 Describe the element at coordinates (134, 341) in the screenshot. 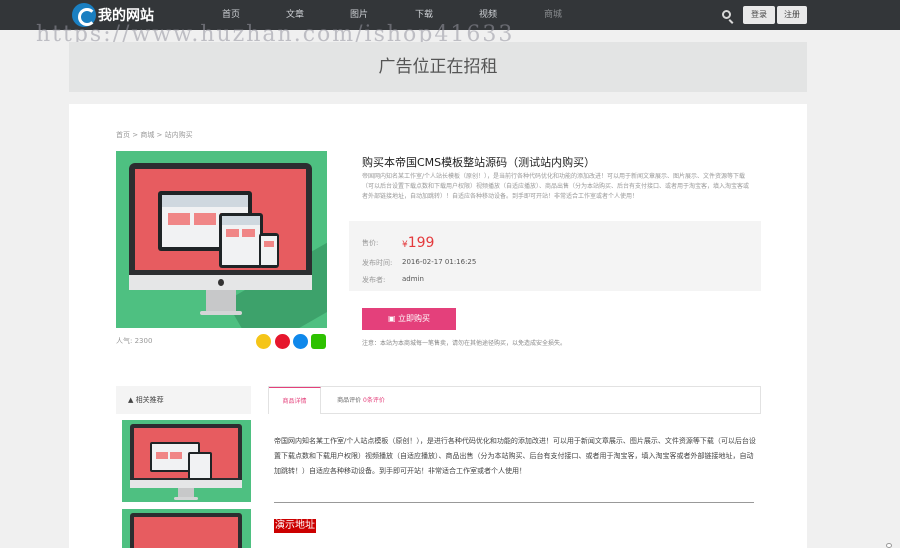

I see `popularity-count: 人气: 2300` at that location.